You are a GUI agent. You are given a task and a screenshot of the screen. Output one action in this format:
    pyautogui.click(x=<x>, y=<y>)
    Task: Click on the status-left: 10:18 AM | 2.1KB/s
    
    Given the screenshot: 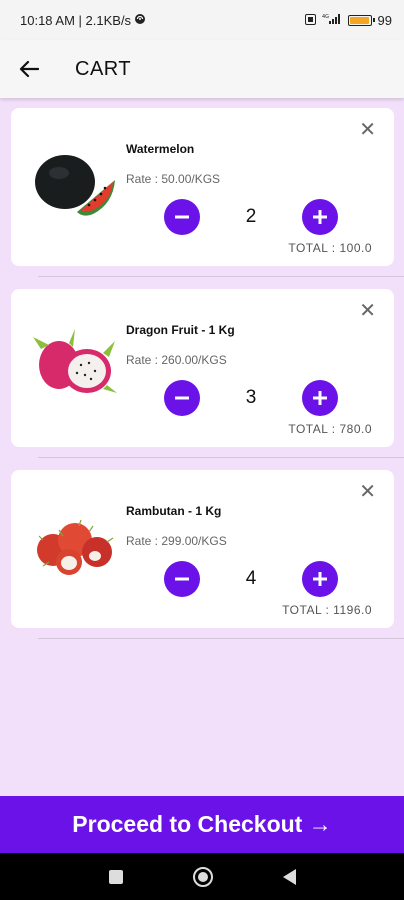 What is the action you would take?
    pyautogui.click(x=83, y=20)
    